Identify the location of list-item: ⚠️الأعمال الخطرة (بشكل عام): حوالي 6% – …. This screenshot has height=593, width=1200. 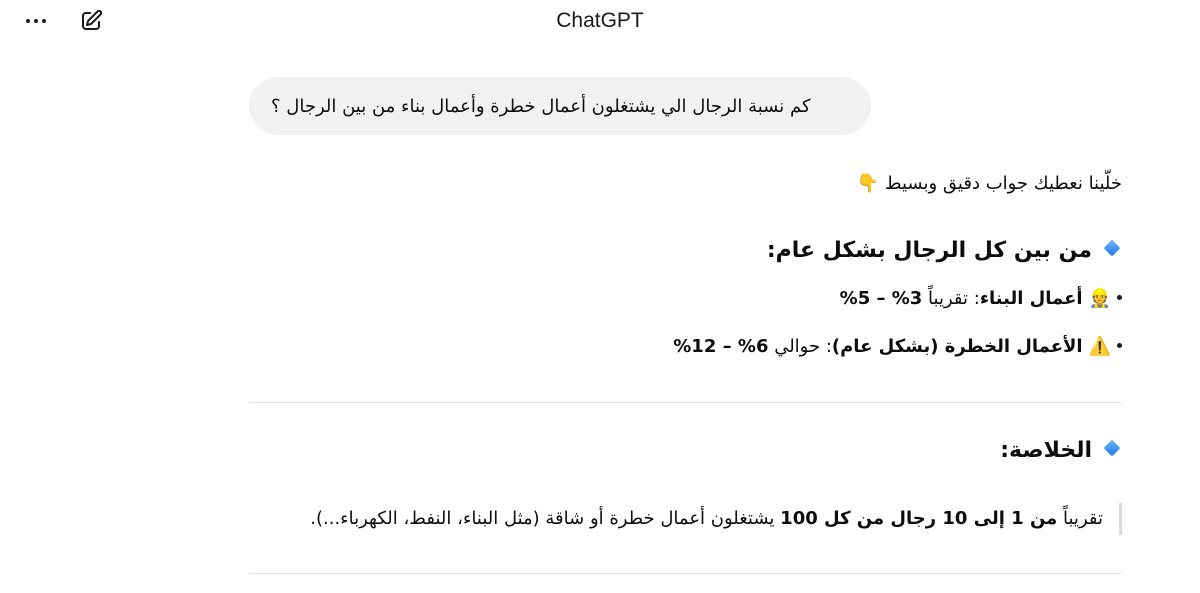
(897, 346).